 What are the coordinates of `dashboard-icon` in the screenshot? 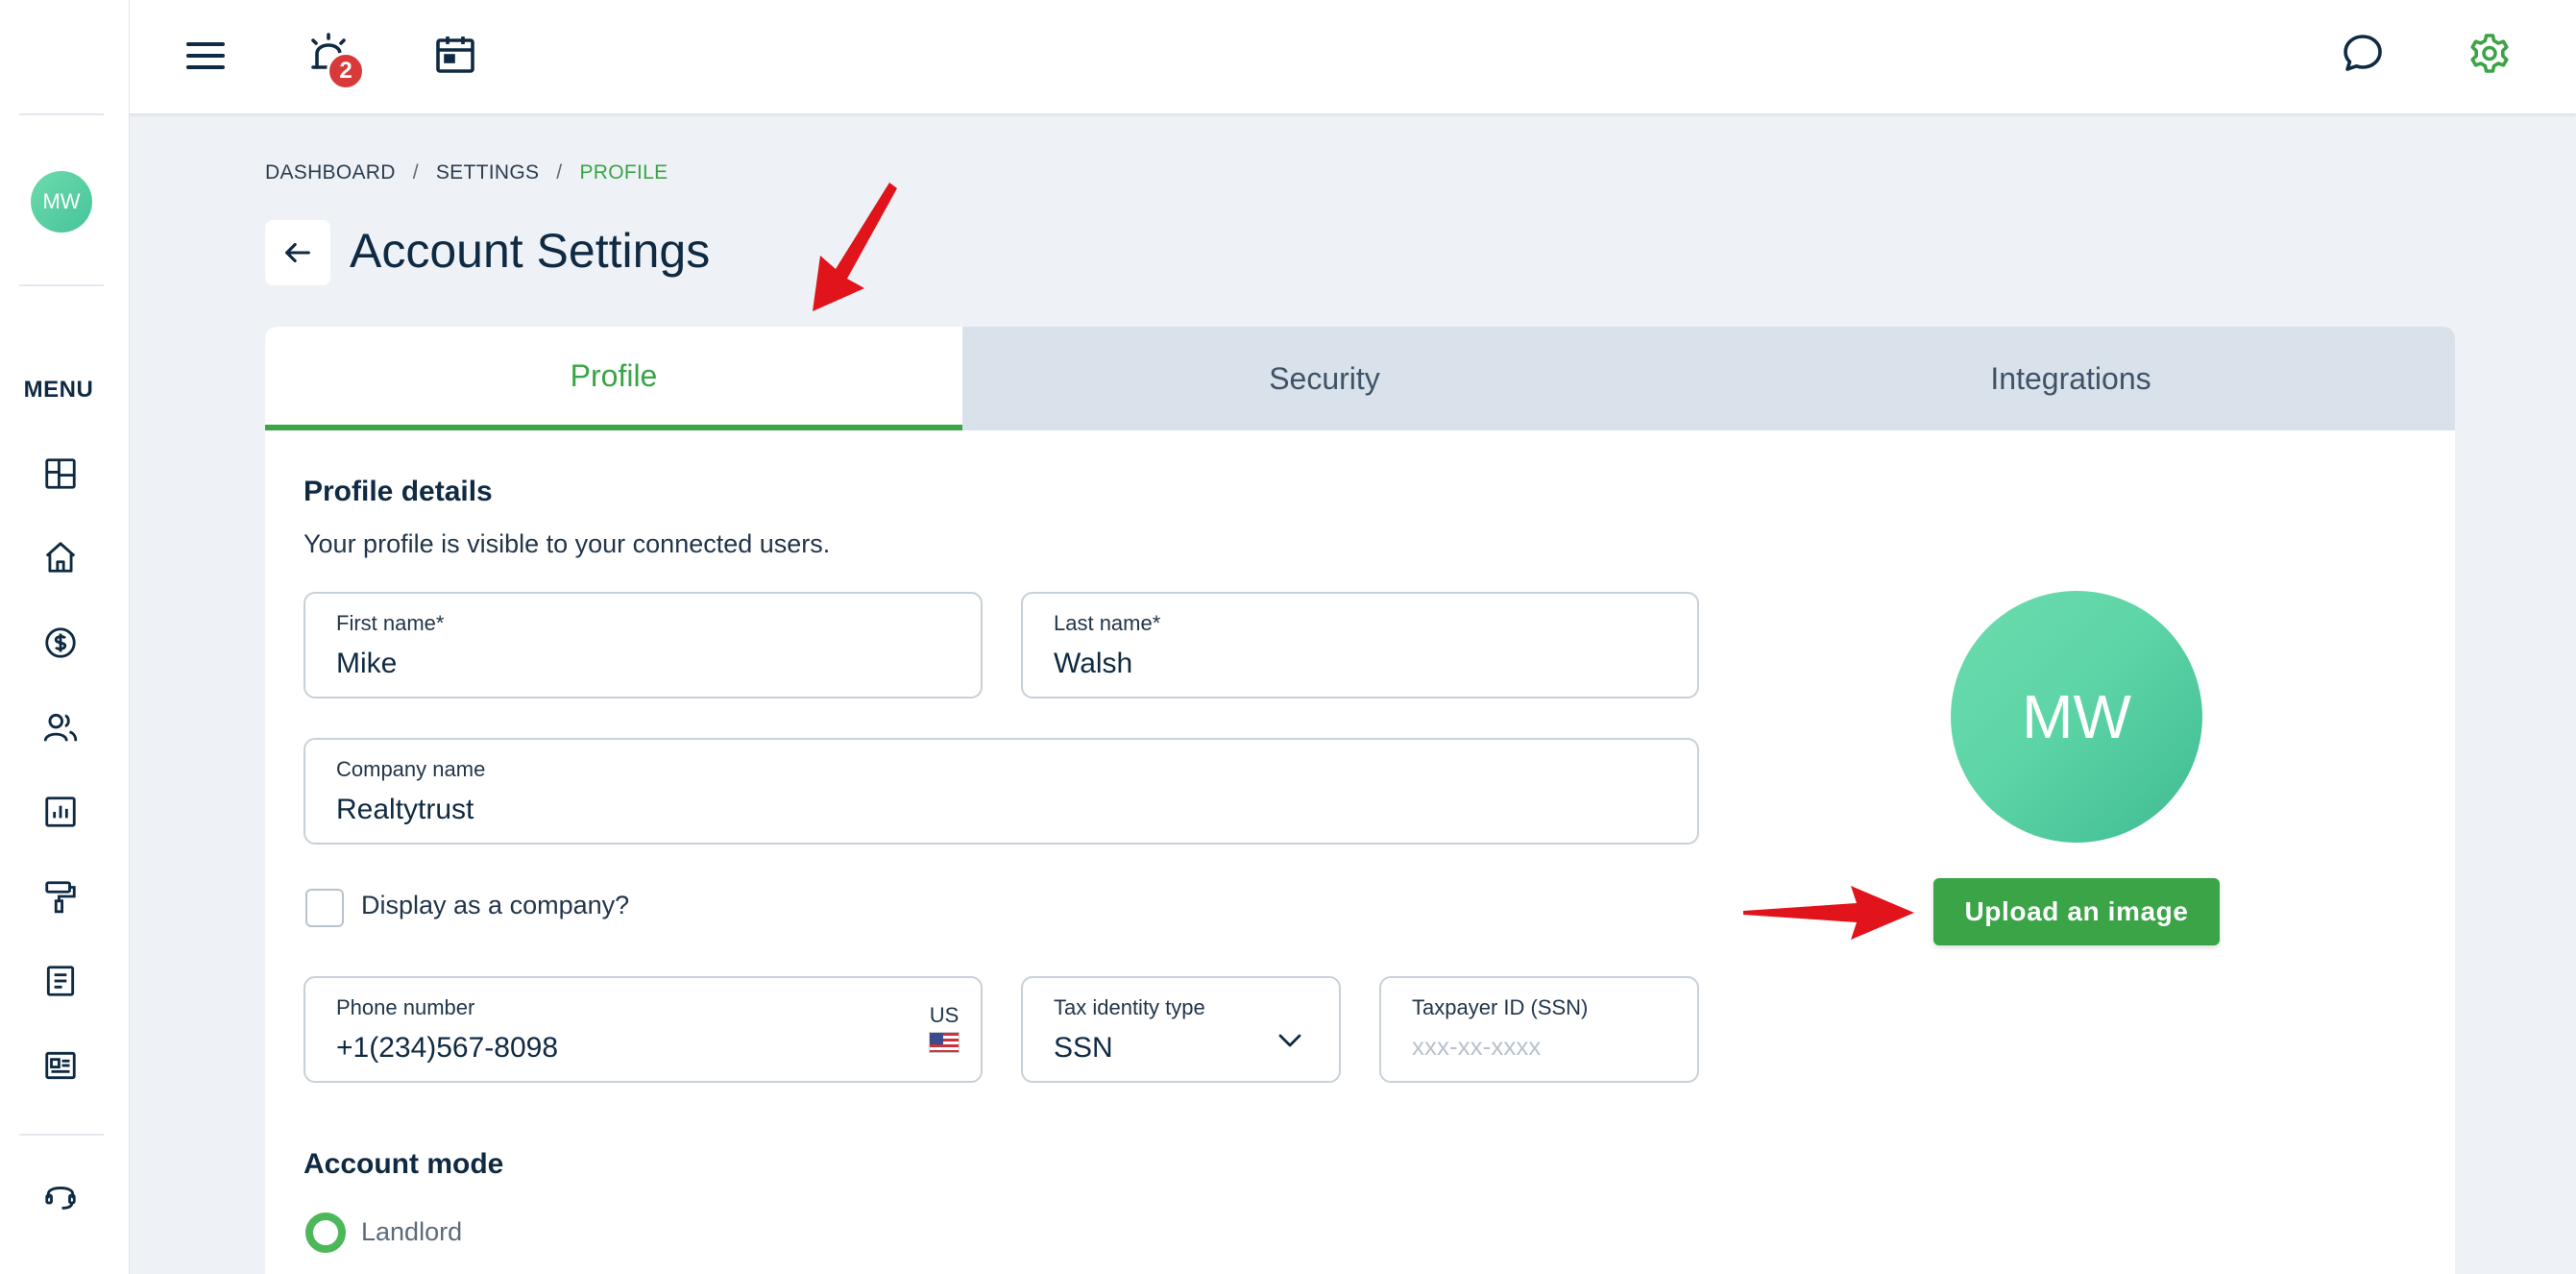 It's located at (60, 474).